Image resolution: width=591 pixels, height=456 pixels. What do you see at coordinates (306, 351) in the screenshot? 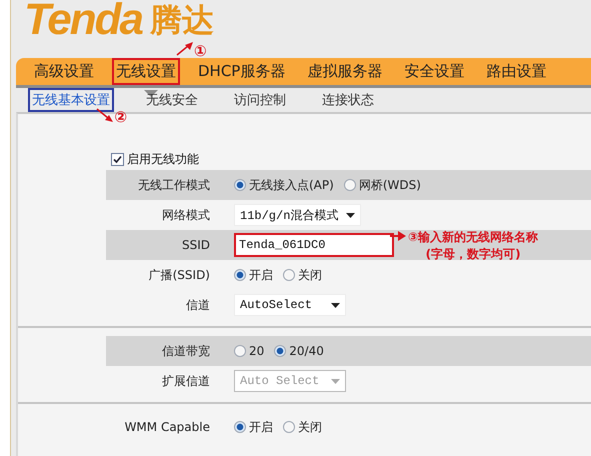
I see `radio-label: 20/40` at bounding box center [306, 351].